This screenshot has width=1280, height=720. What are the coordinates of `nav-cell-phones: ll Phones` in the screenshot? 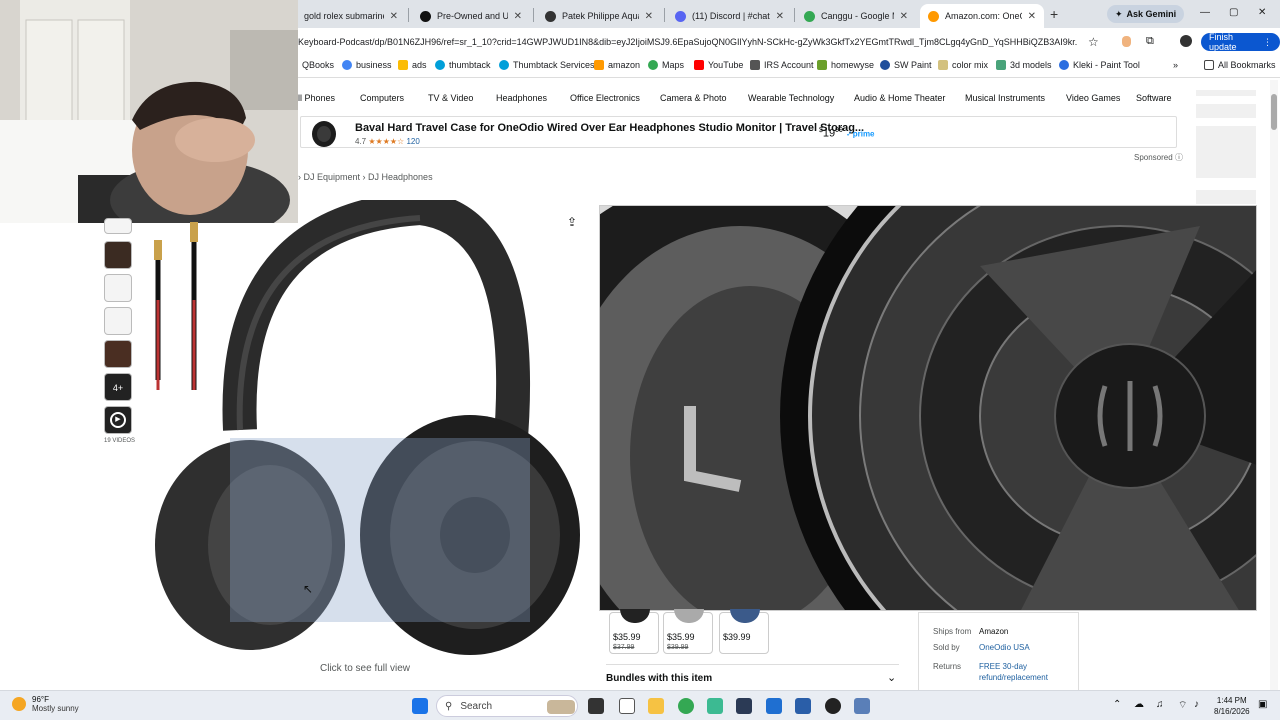 It's located at (316, 98).